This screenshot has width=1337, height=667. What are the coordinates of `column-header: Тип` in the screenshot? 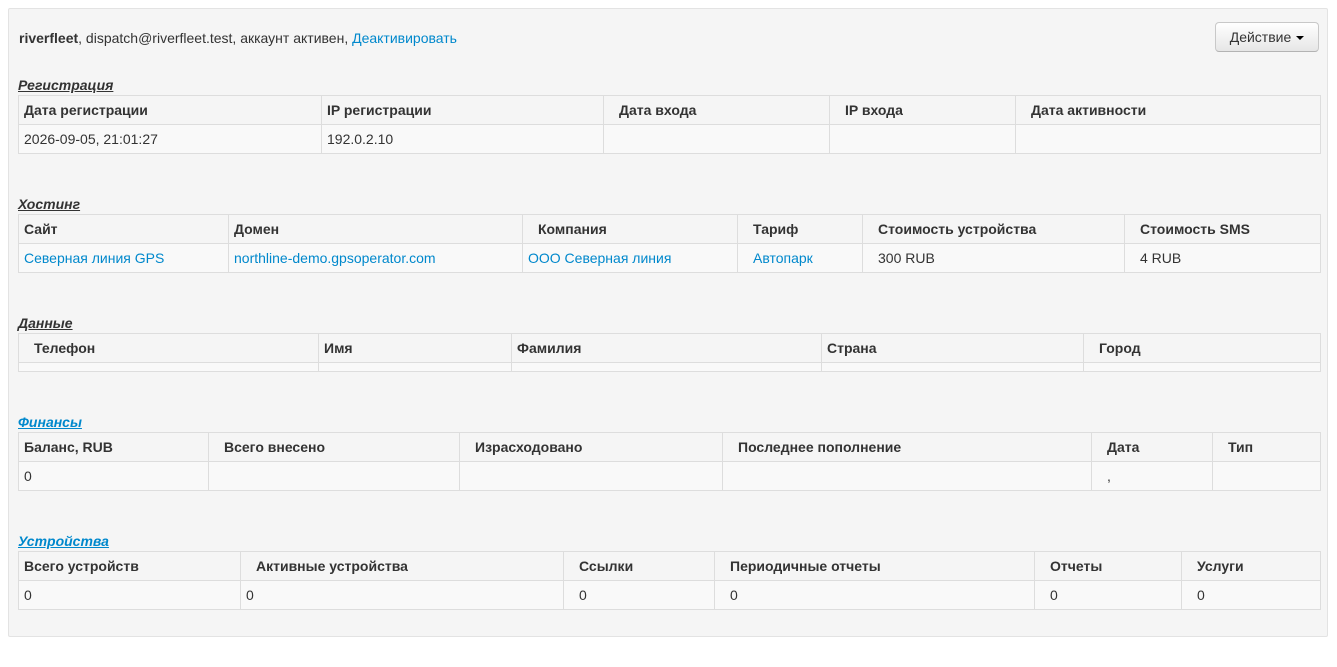 It's located at (1266, 447).